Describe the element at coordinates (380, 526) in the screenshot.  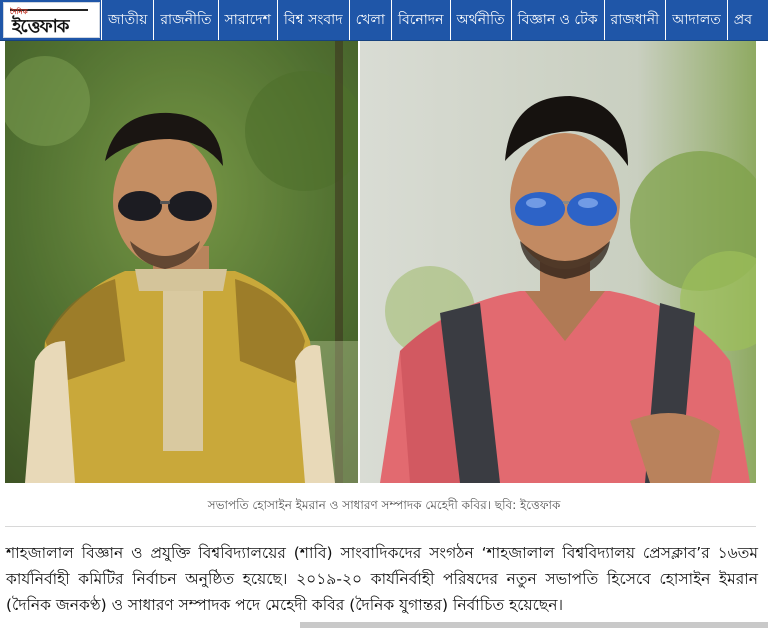
I see `section-divider` at that location.